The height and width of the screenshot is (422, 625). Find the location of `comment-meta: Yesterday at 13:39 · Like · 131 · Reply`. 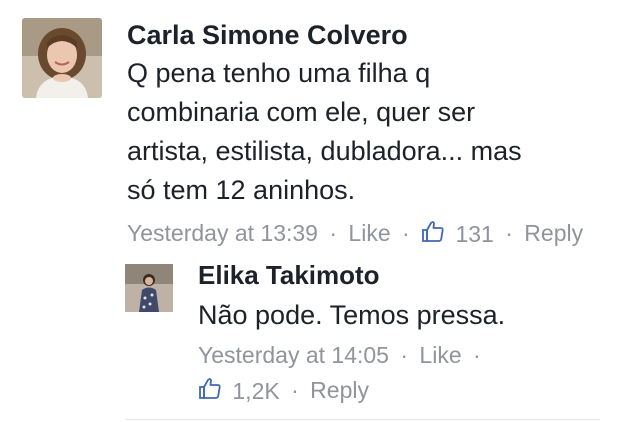

comment-meta: Yesterday at 13:39 · Like · 131 · Reply is located at coordinates (369, 232).